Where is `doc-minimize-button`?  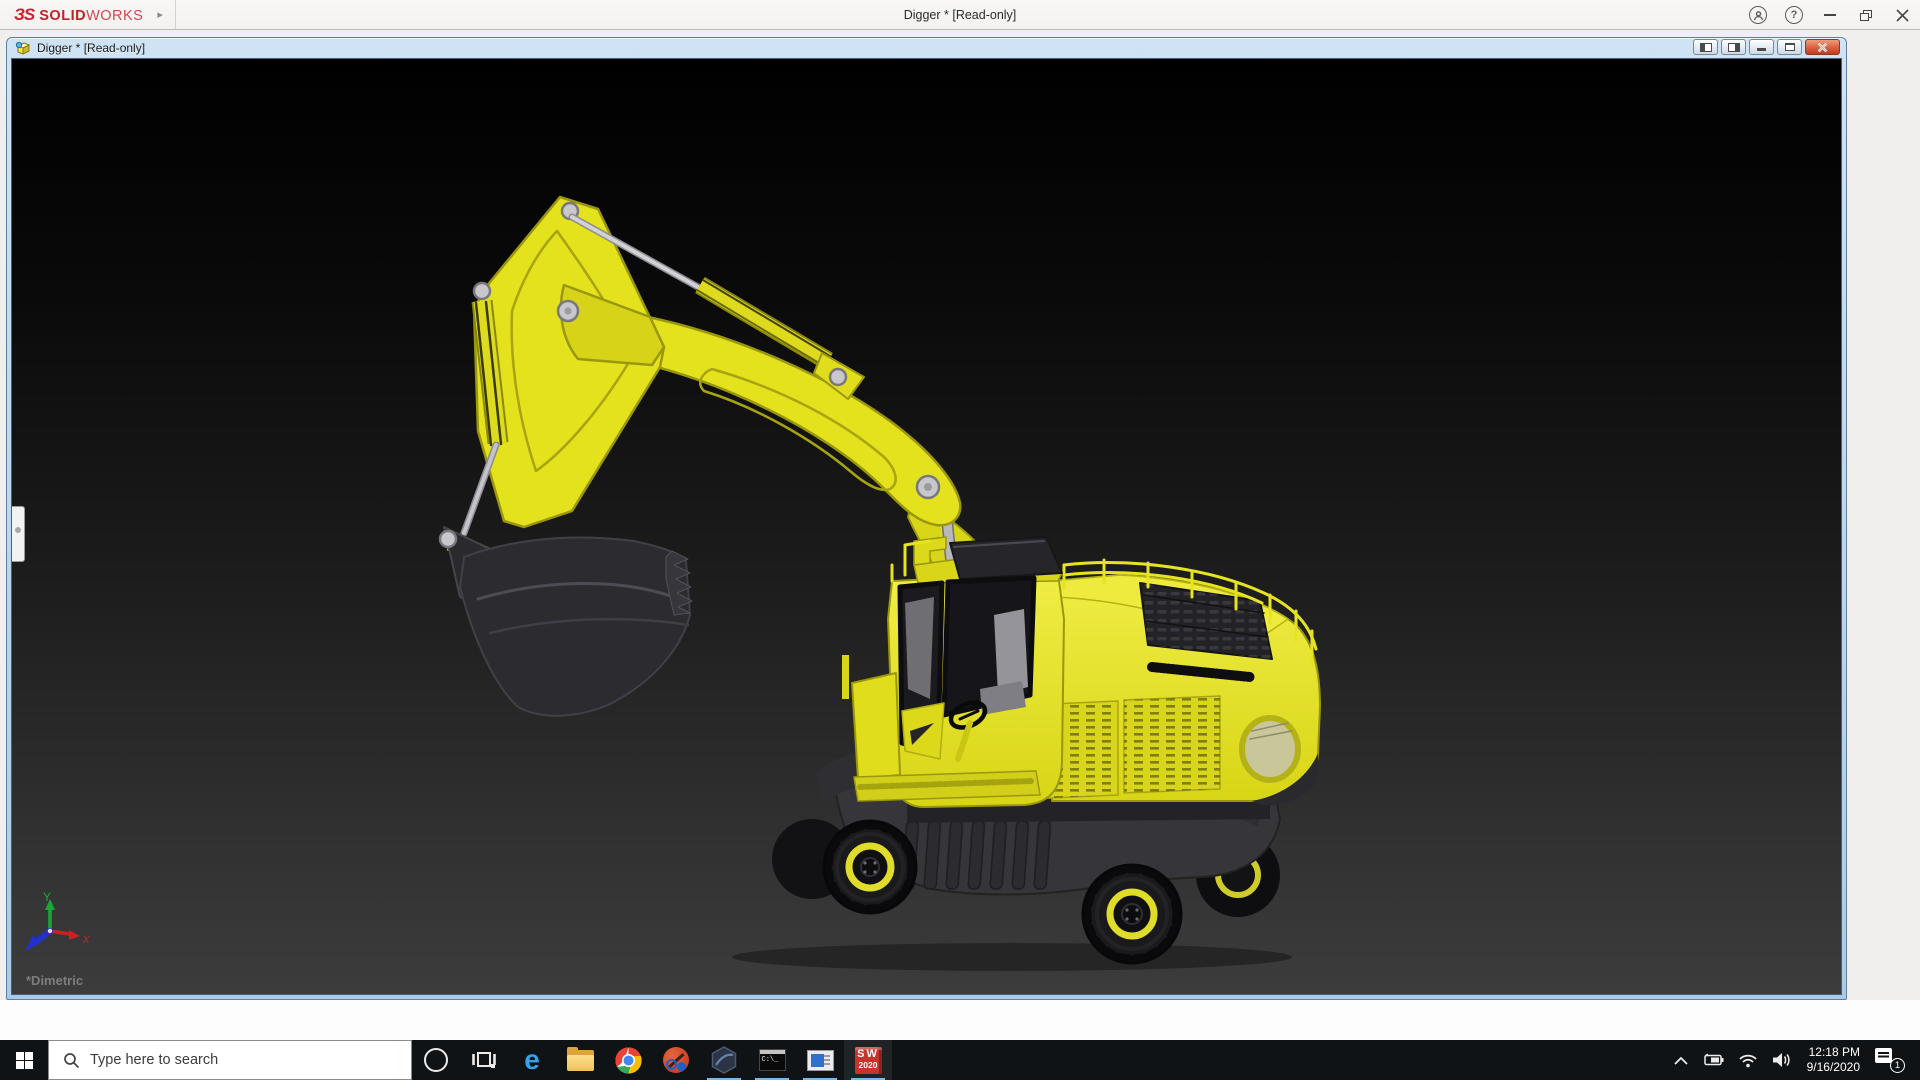 doc-minimize-button is located at coordinates (1761, 47).